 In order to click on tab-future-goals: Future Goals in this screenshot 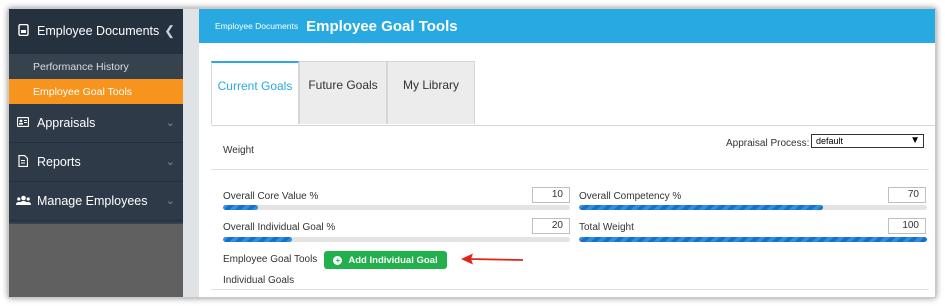, I will do `click(343, 92)`.